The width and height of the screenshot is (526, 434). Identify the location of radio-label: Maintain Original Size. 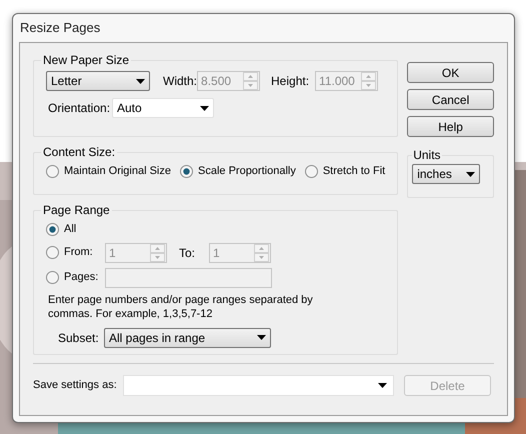
(117, 171).